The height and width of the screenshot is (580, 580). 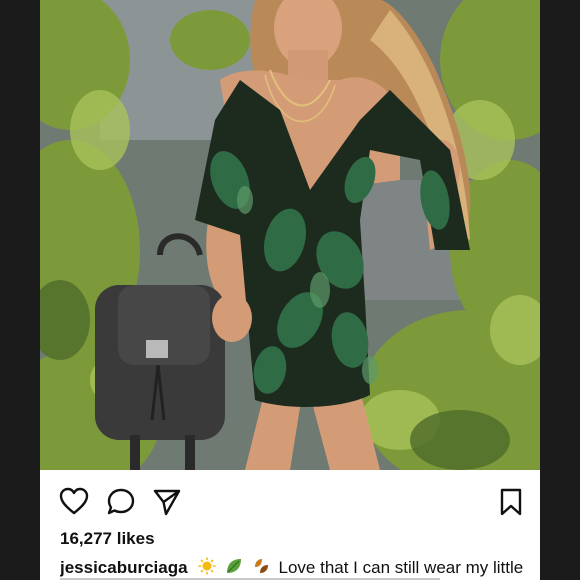 I want to click on heart-icon, so click(x=74, y=502).